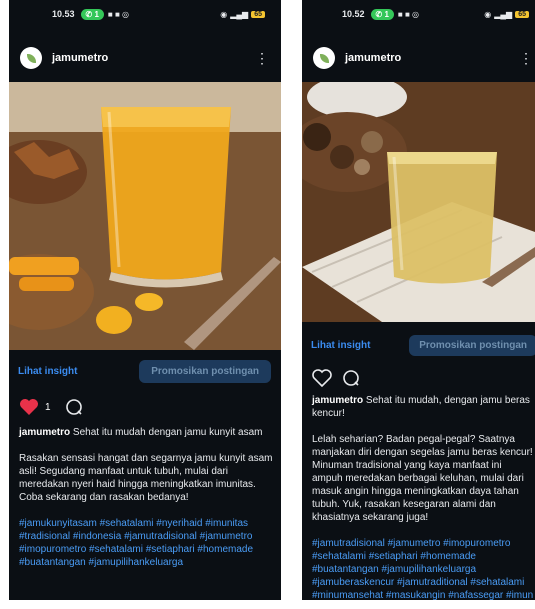 The width and height of the screenshot is (535, 609). I want to click on post-actions, so click(336, 378).